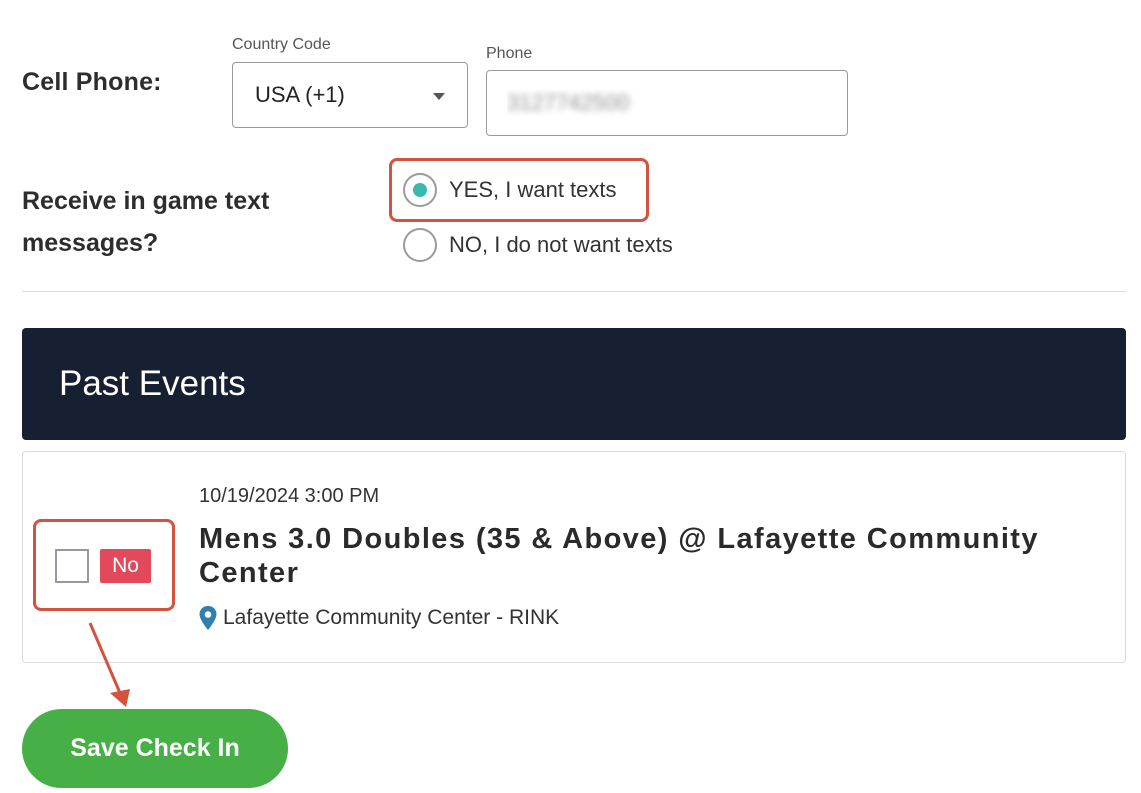 The width and height of the screenshot is (1141, 793). What do you see at coordinates (208, 618) in the screenshot?
I see `map-pin-icon` at bounding box center [208, 618].